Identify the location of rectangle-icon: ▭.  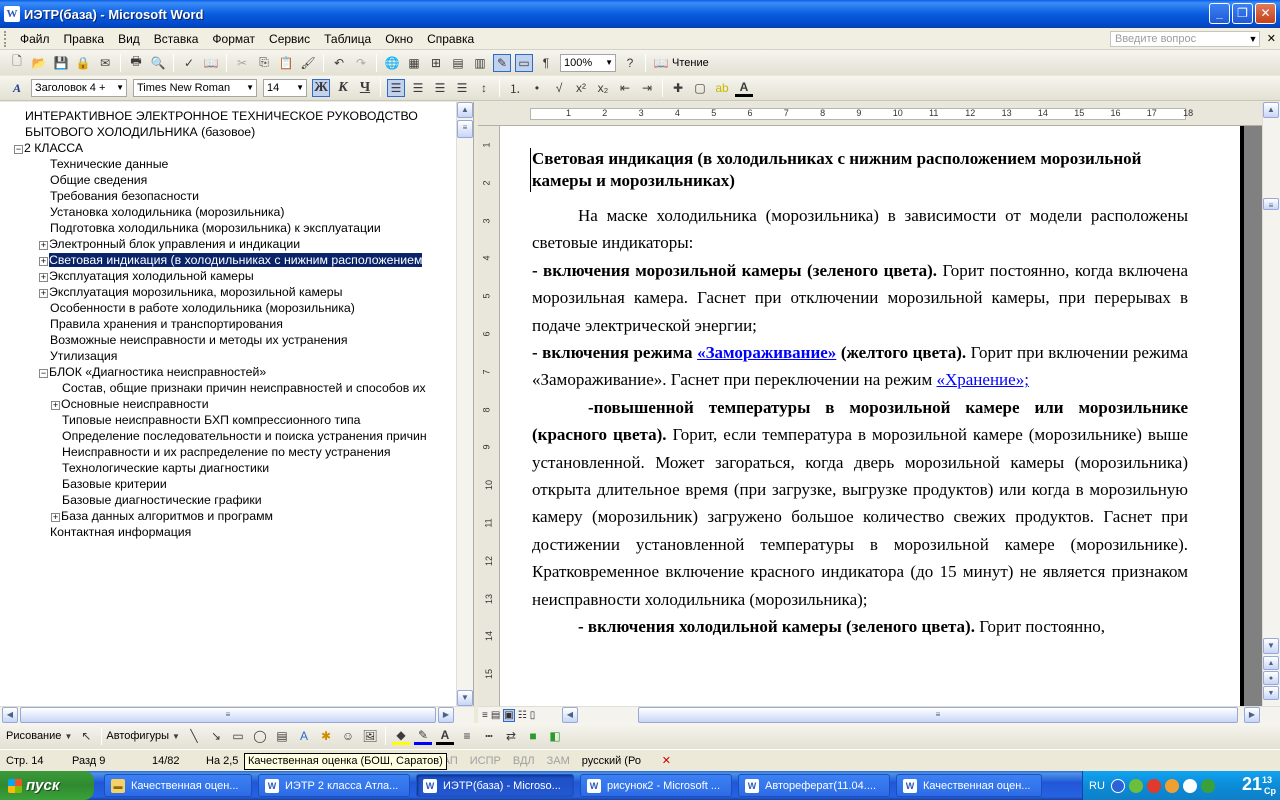
(238, 736).